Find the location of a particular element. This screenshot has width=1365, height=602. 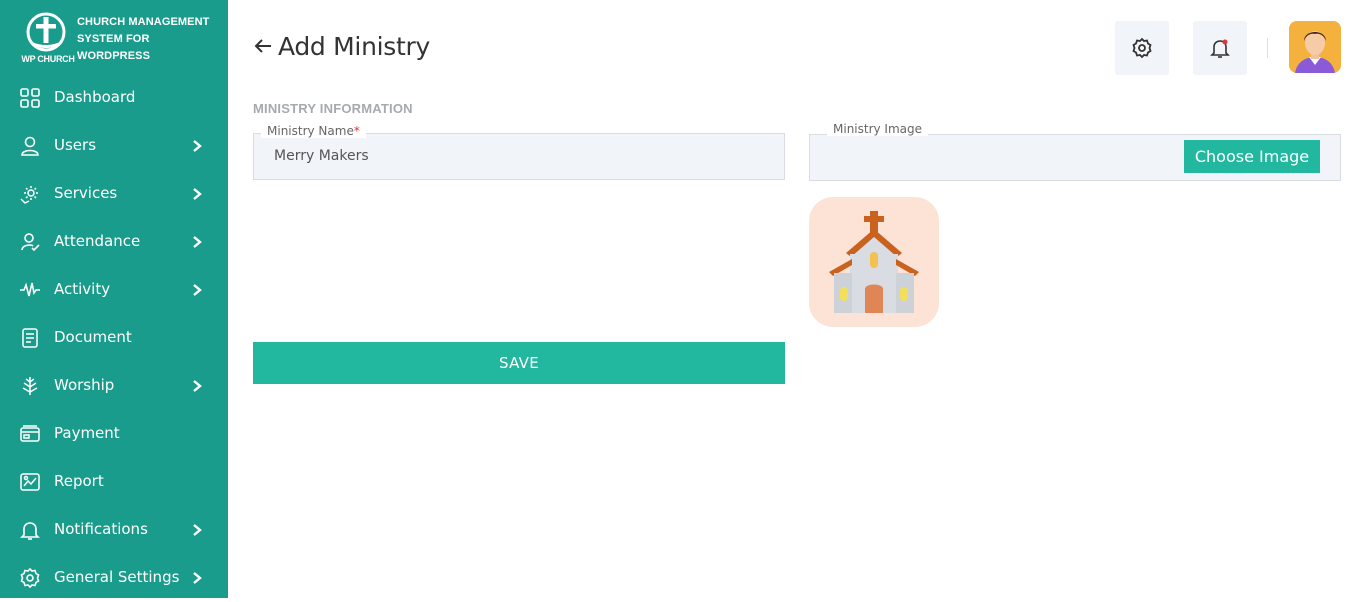

church-icon is located at coordinates (874, 262).